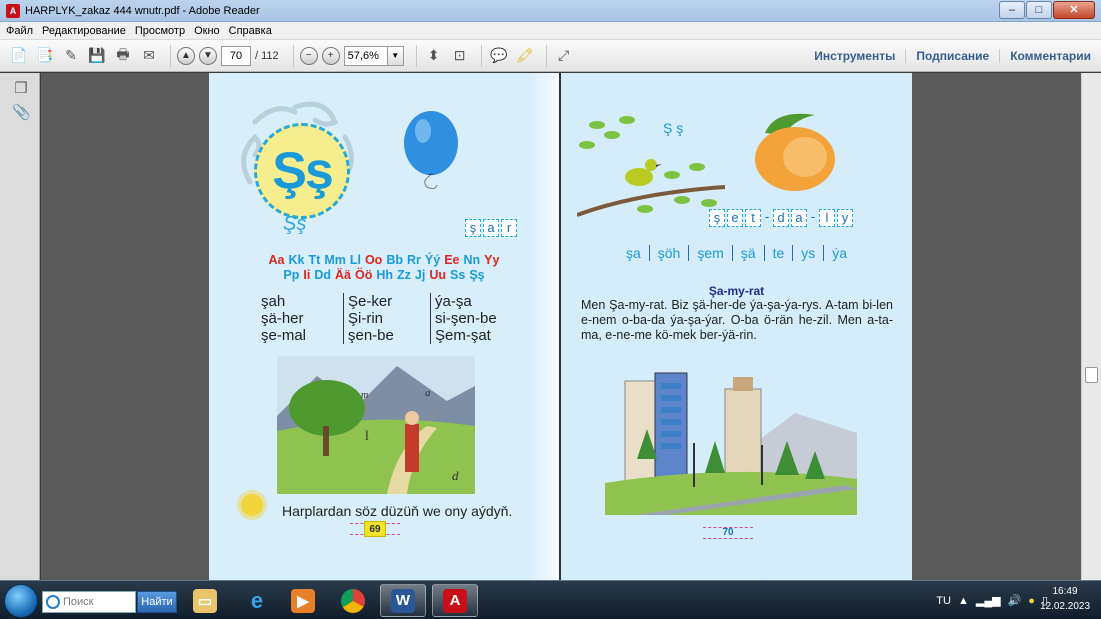 This screenshot has width=1101, height=619. What do you see at coordinates (499, 56) in the screenshot?
I see `comment-icon: 💬` at bounding box center [499, 56].